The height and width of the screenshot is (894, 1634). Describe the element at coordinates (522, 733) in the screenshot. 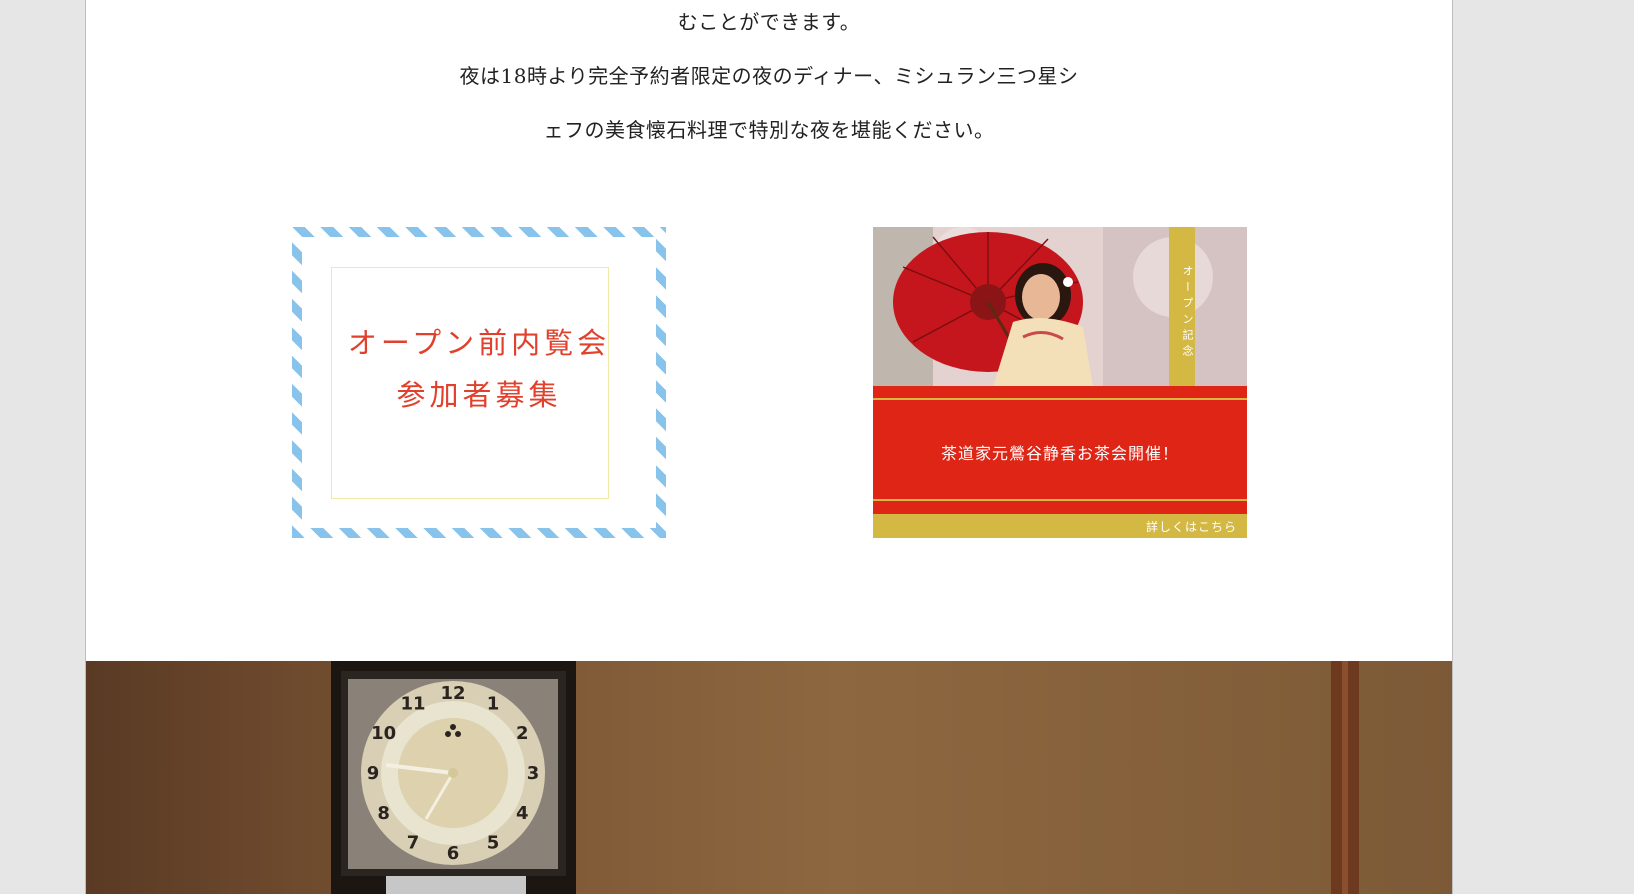

I see `clock-number: 2` at that location.